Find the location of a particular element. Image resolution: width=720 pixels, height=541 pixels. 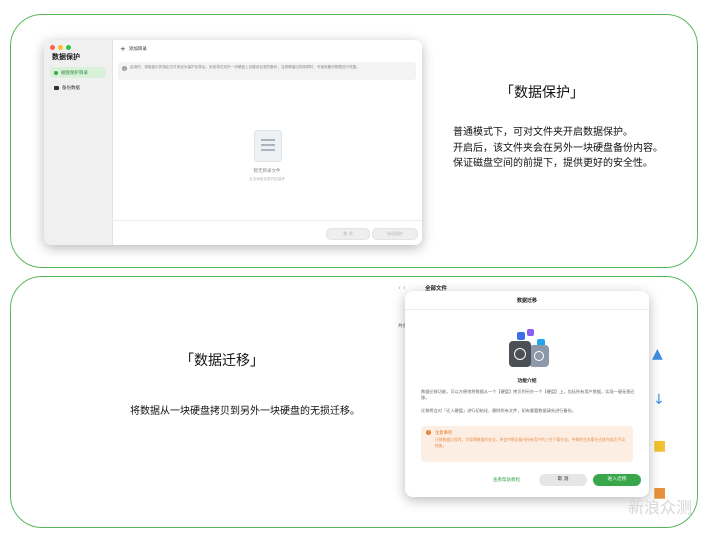

dialog-title: 数据迁移 is located at coordinates (526, 301).